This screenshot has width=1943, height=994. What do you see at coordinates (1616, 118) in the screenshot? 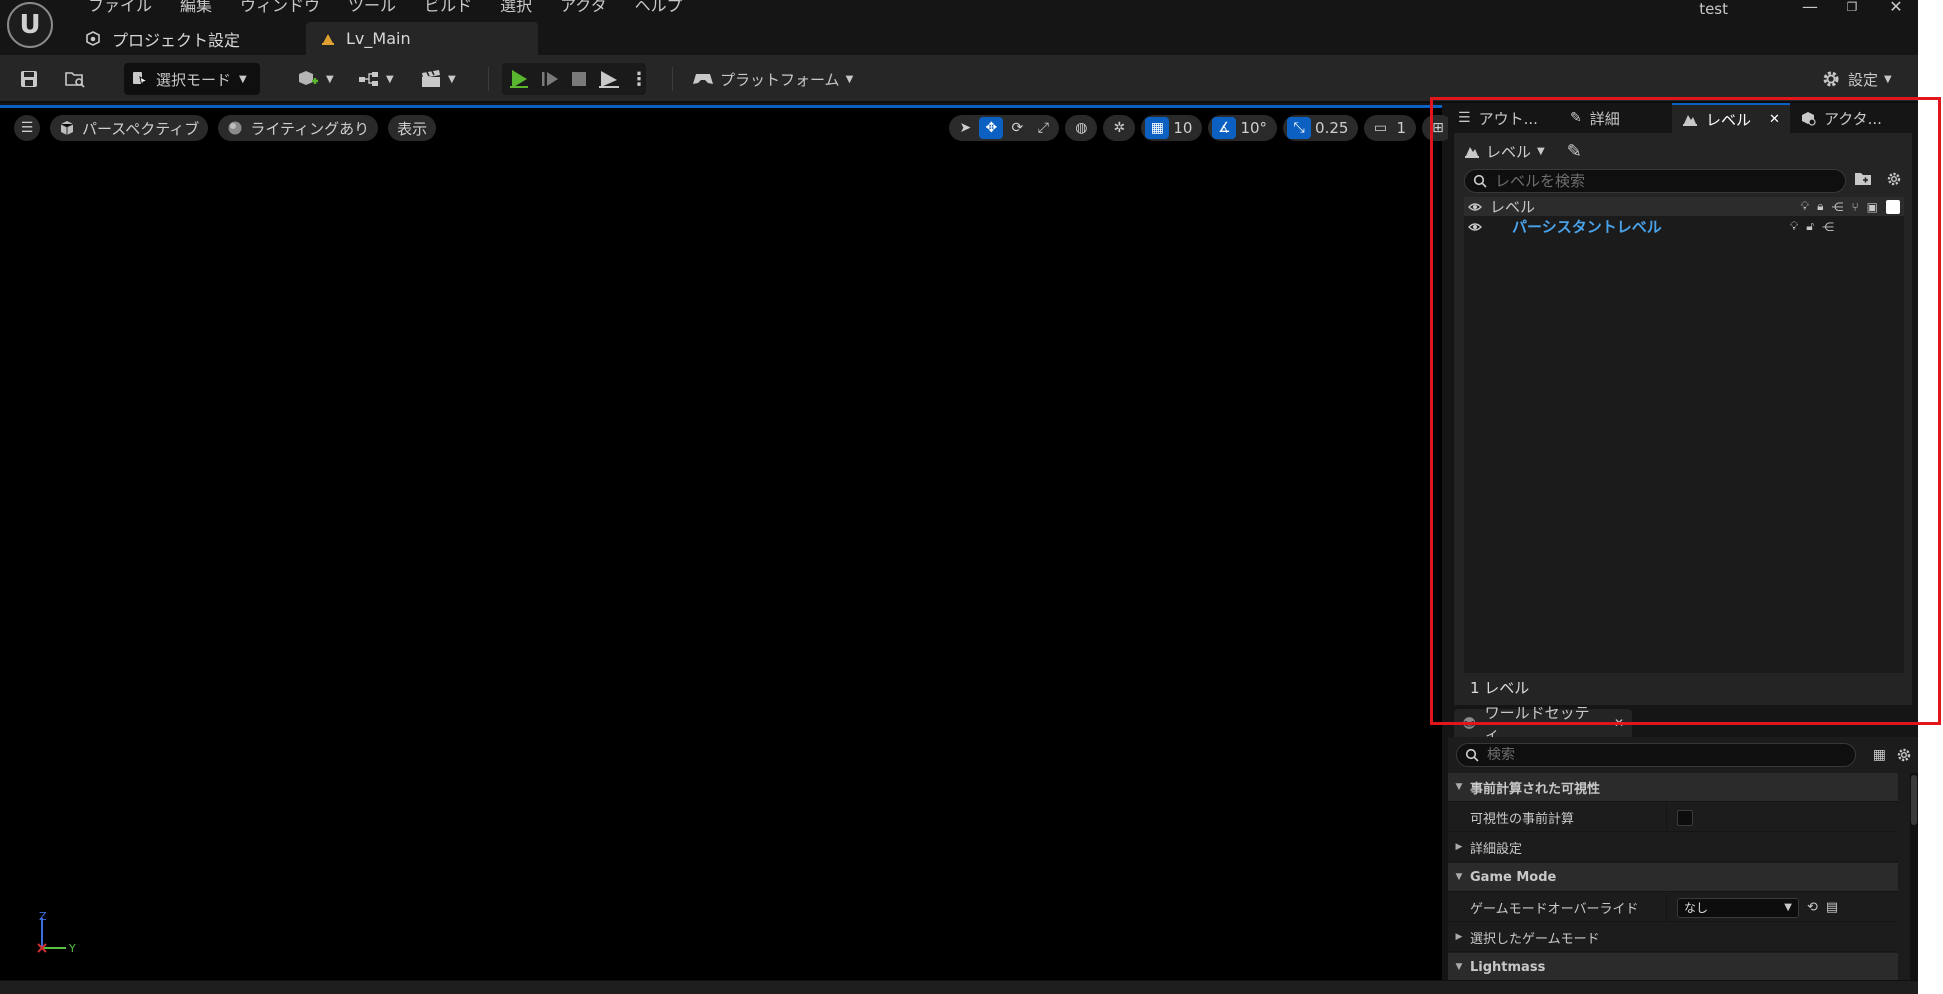
I see `tab-details: ✎ 詳細` at bounding box center [1616, 118].